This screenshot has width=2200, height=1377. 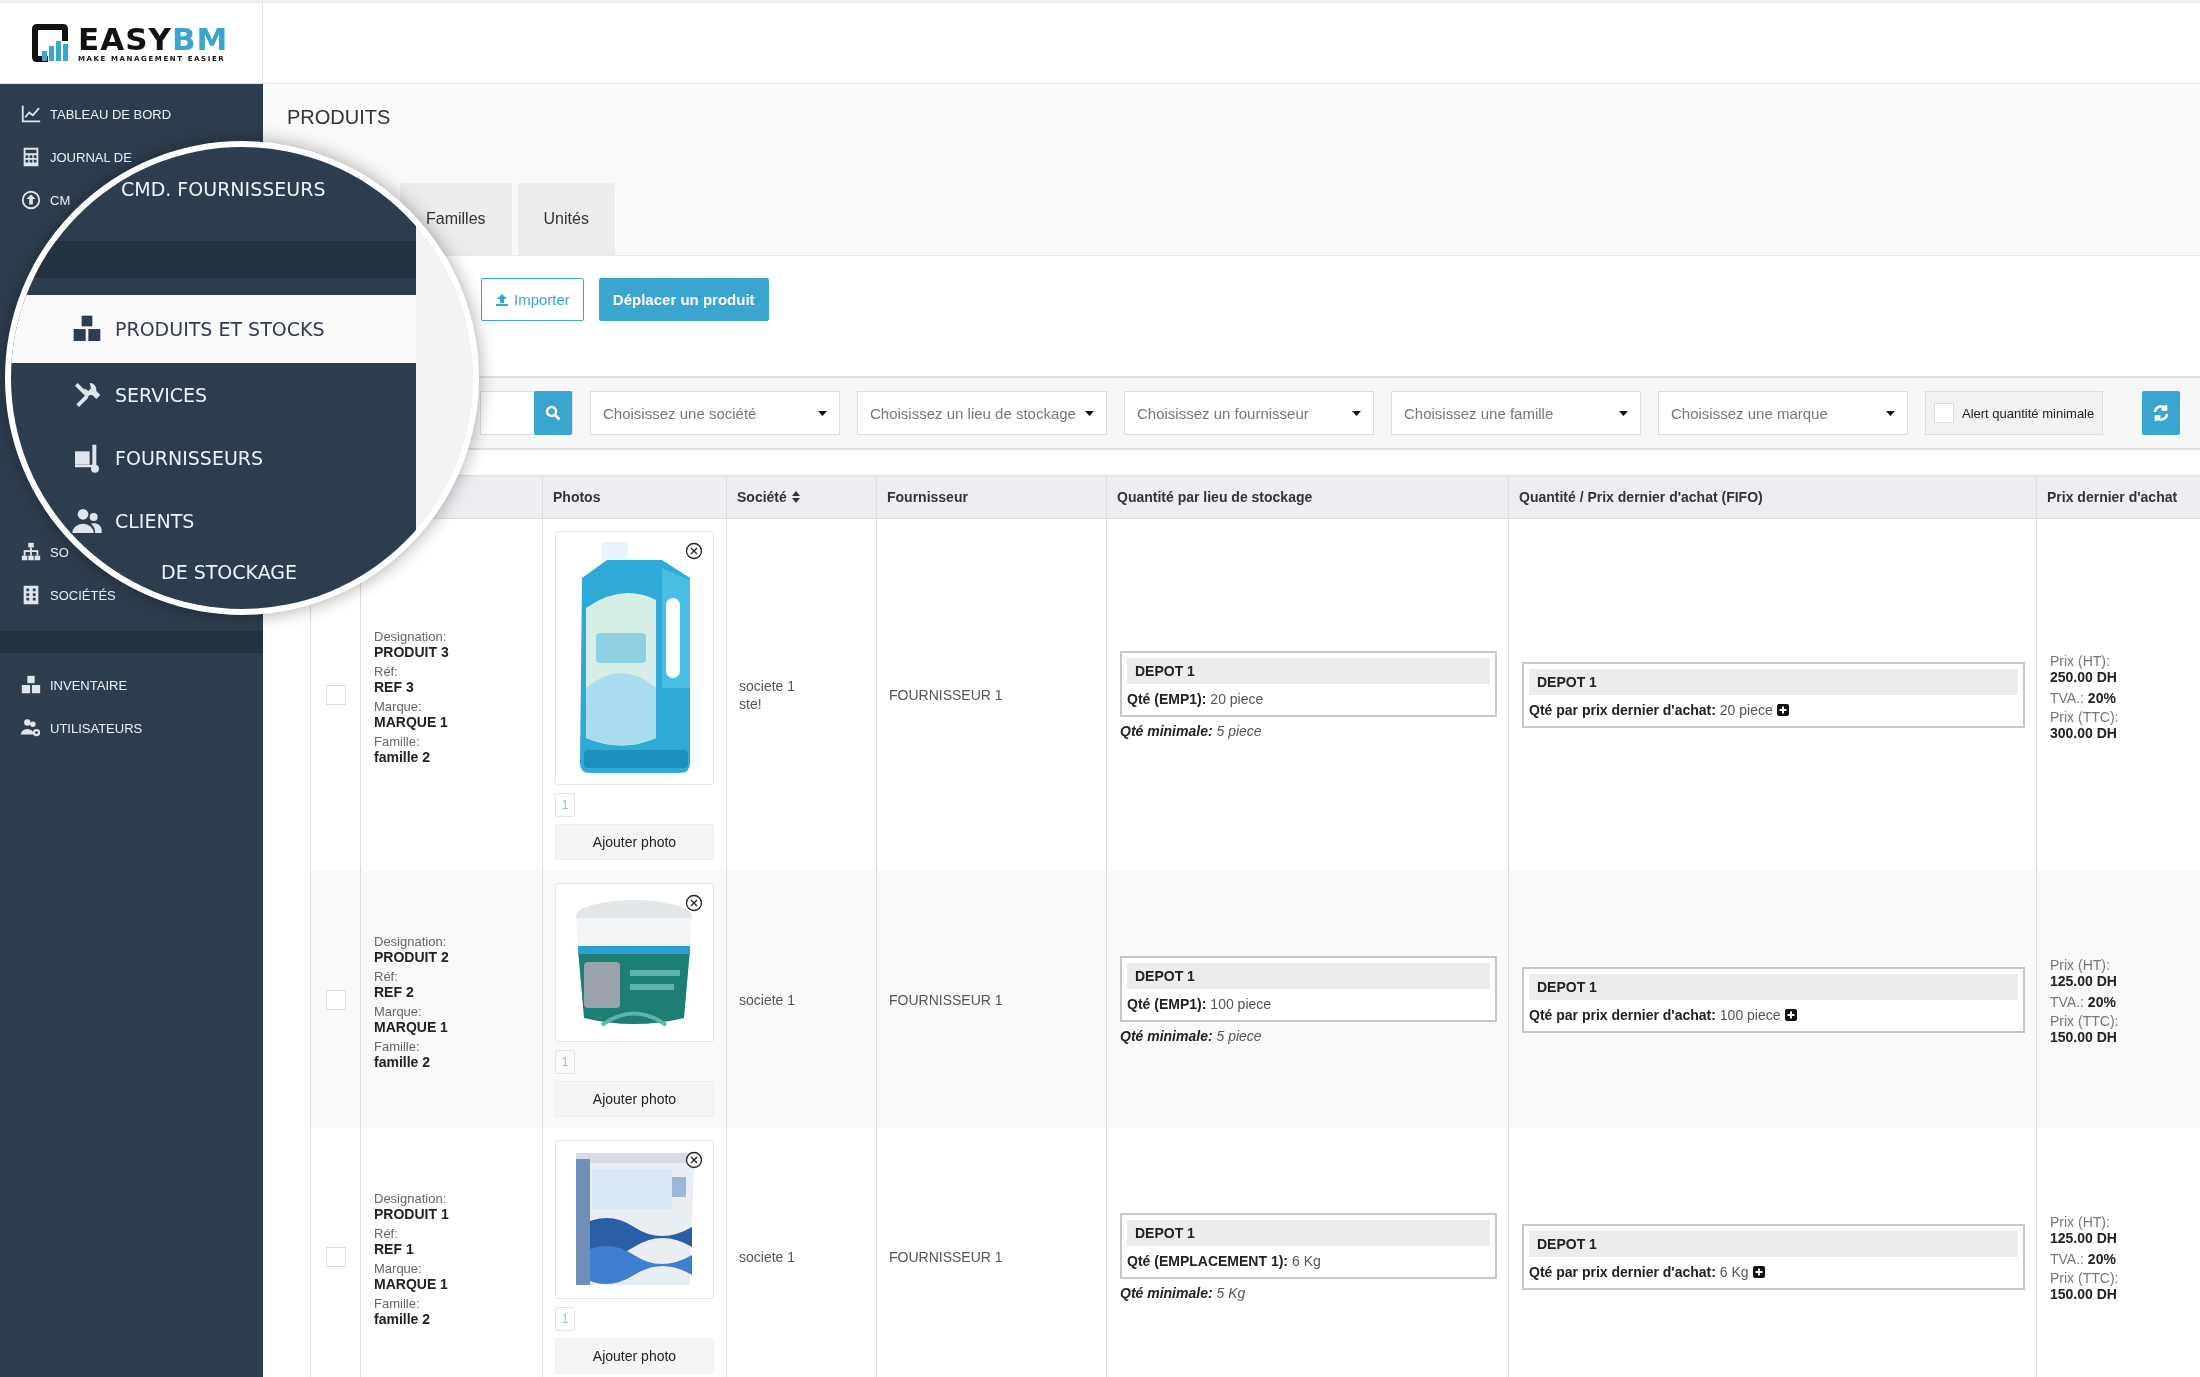 What do you see at coordinates (31, 685) in the screenshot?
I see `boxes-icon` at bounding box center [31, 685].